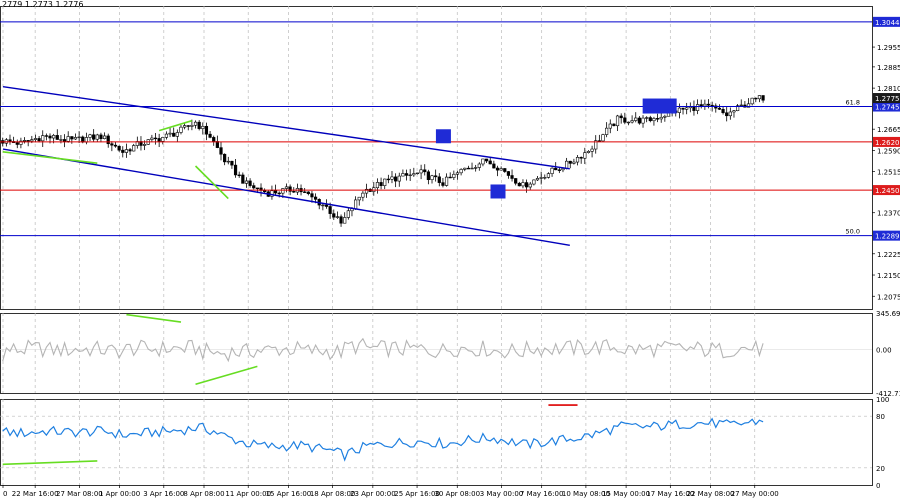  Describe the element at coordinates (887, 143) in the screenshot. I see `level-price-label: 1.2620` at that location.